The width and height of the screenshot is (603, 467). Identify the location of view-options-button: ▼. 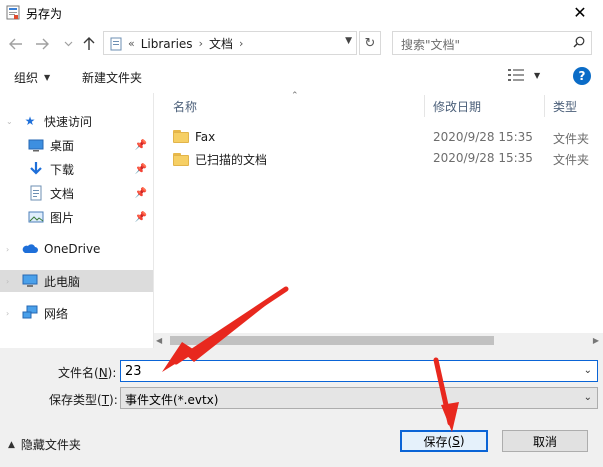
(524, 75).